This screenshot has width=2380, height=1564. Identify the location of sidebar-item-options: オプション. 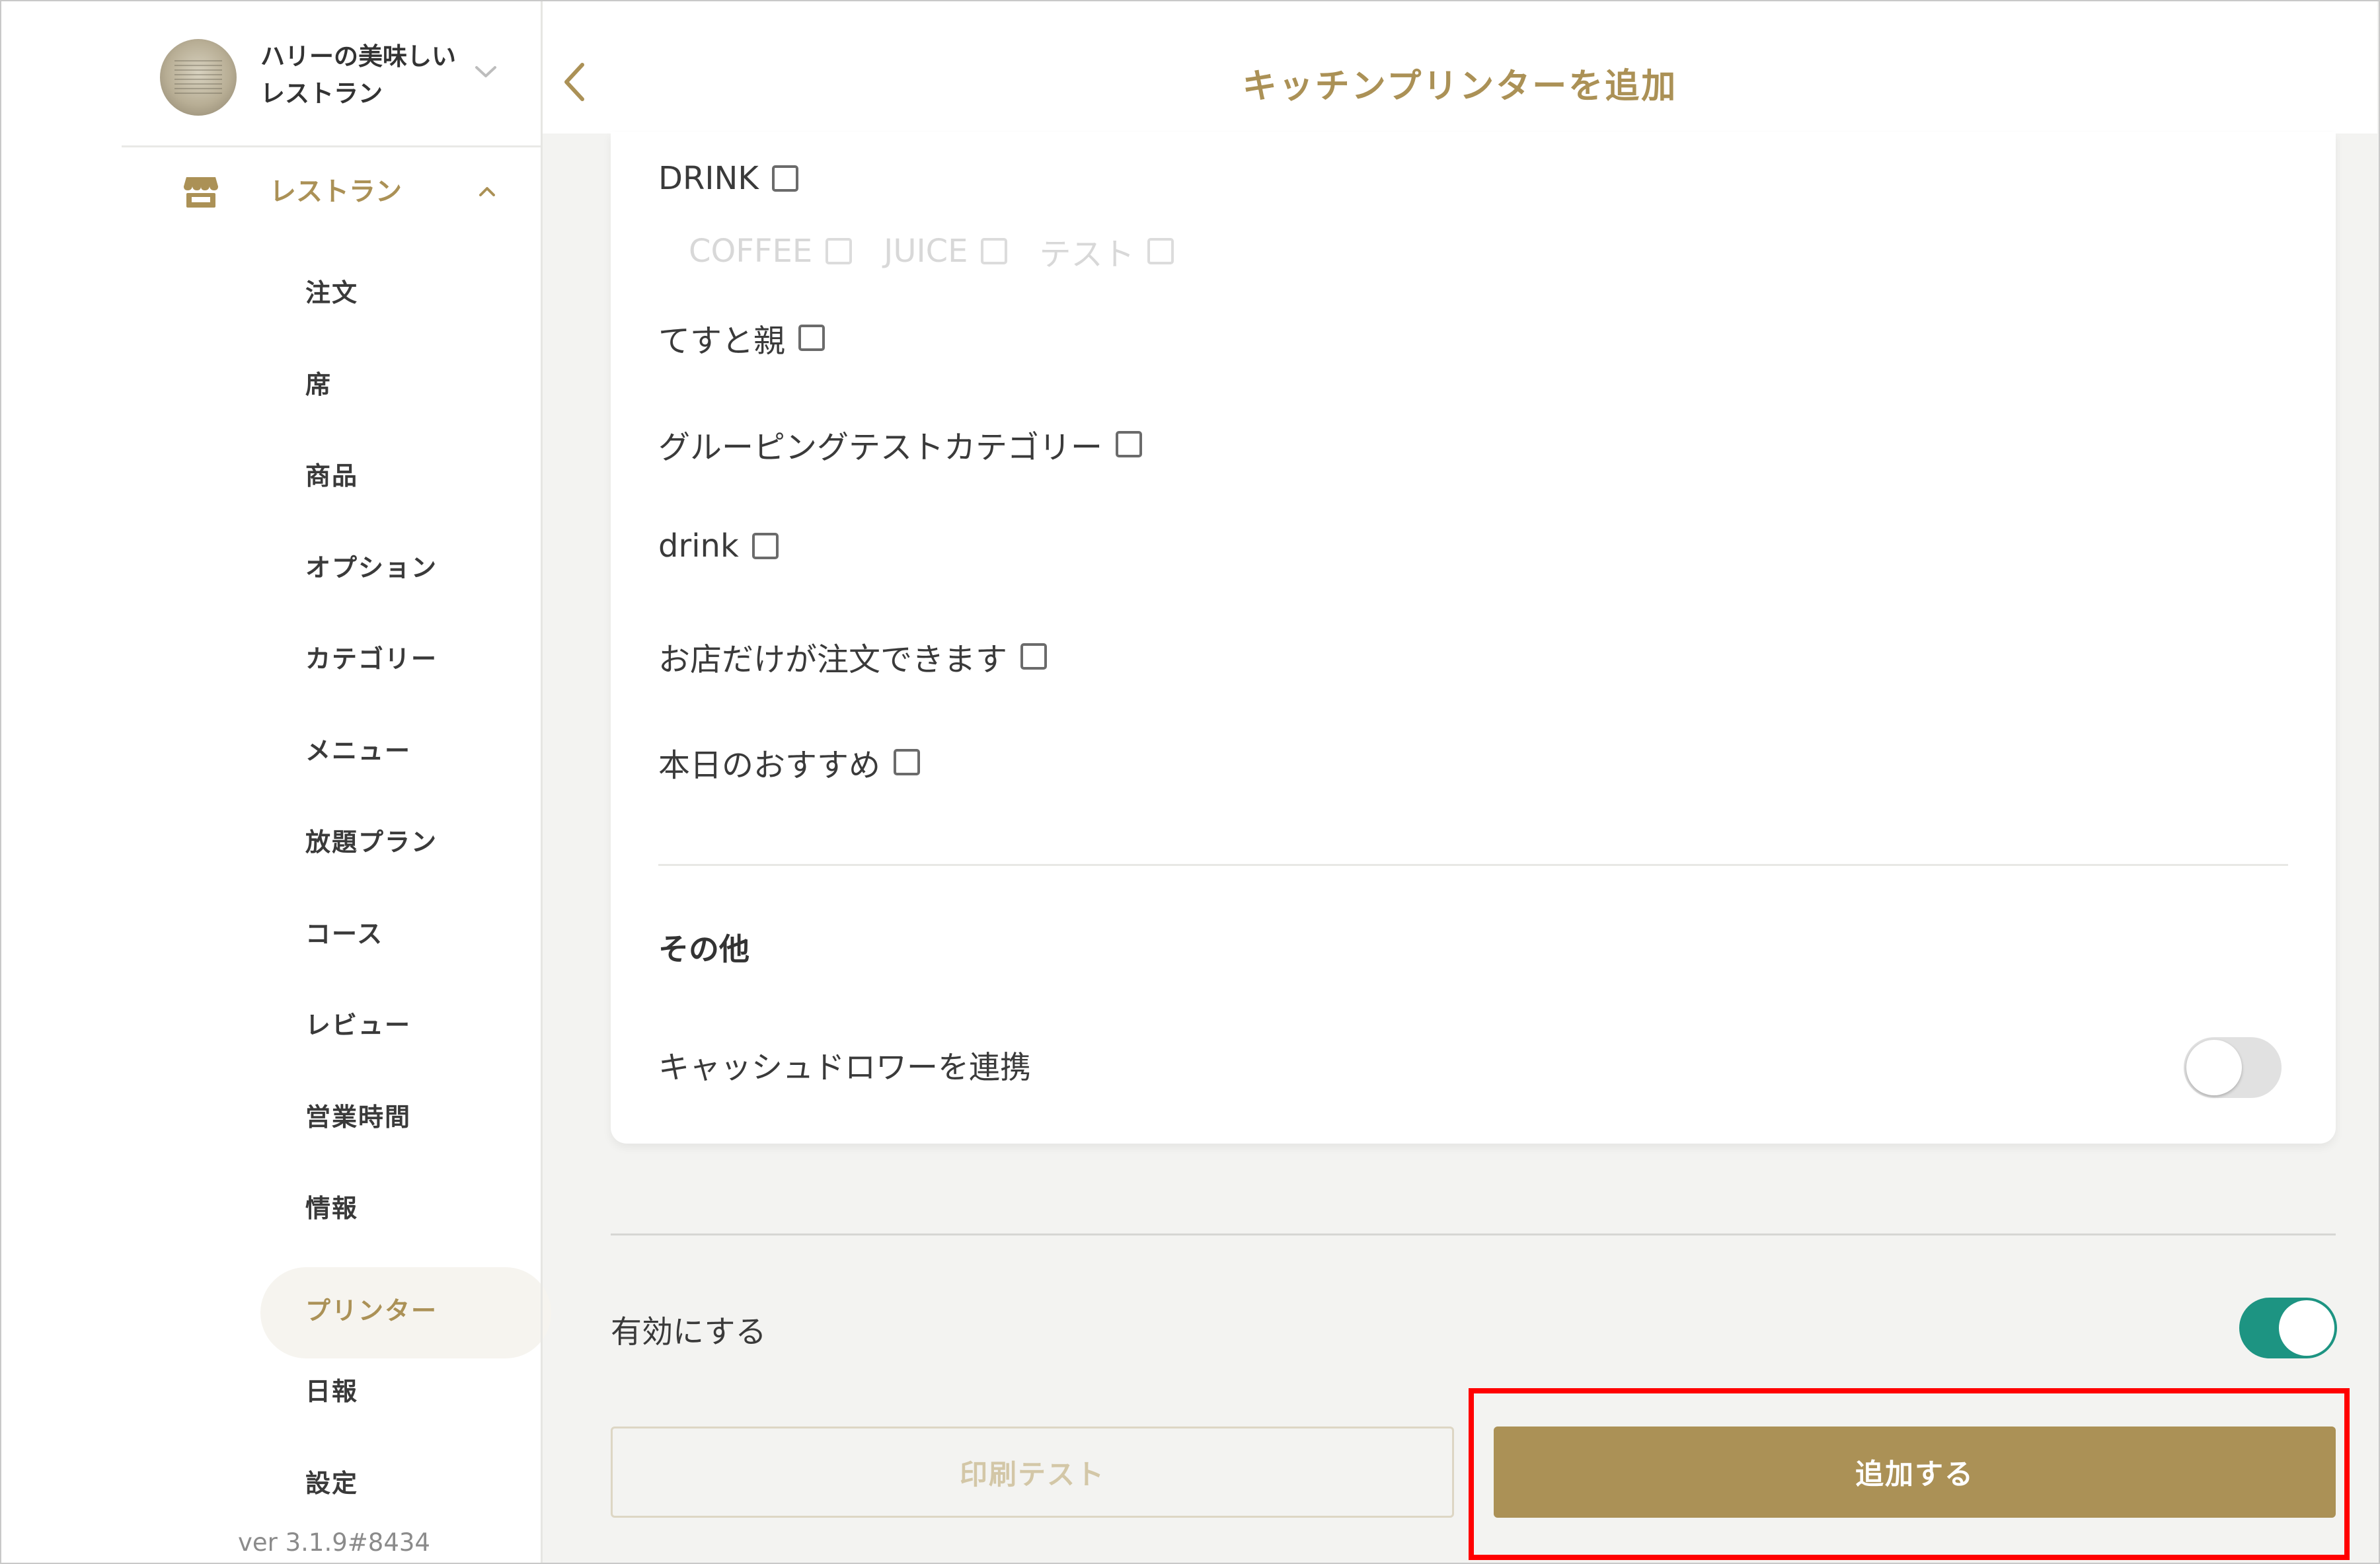
(271, 569).